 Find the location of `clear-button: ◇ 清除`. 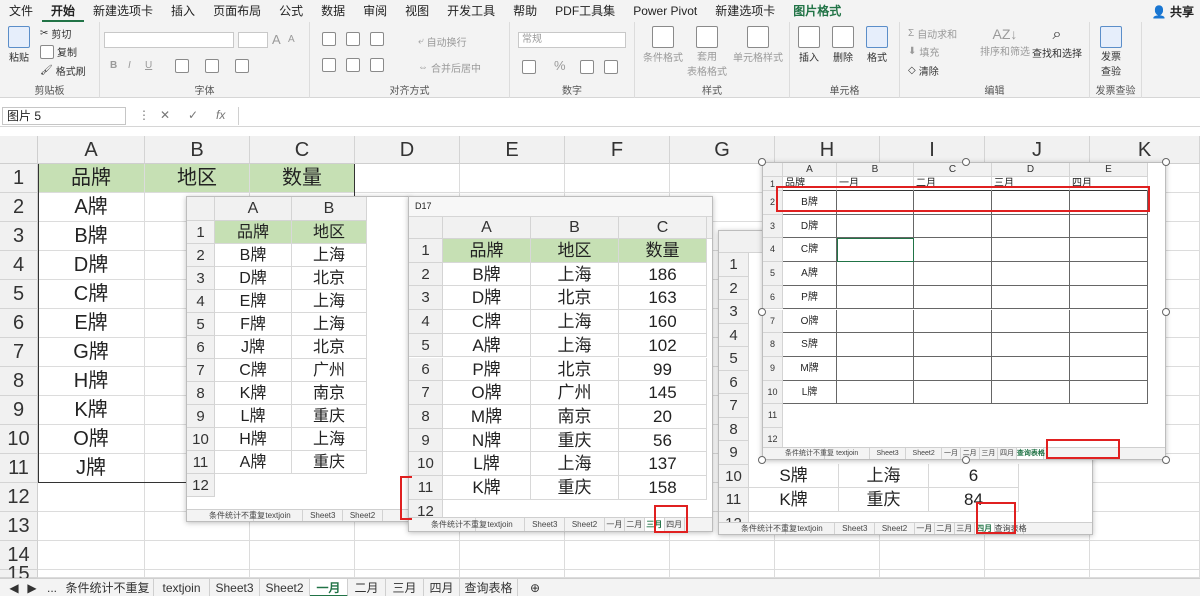

clear-button: ◇ 清除 is located at coordinates (923, 70).